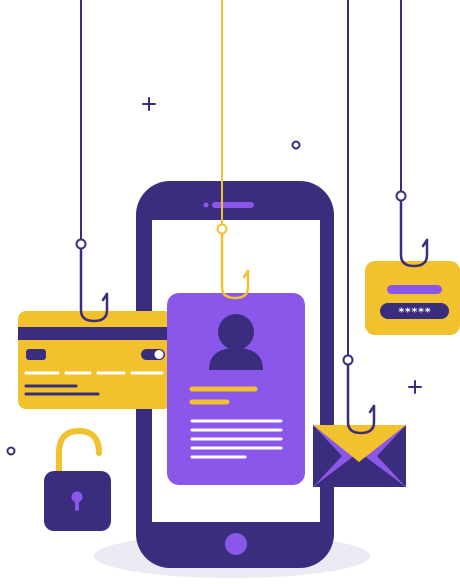  What do you see at coordinates (36, 354) in the screenshot?
I see `card-chip` at bounding box center [36, 354].